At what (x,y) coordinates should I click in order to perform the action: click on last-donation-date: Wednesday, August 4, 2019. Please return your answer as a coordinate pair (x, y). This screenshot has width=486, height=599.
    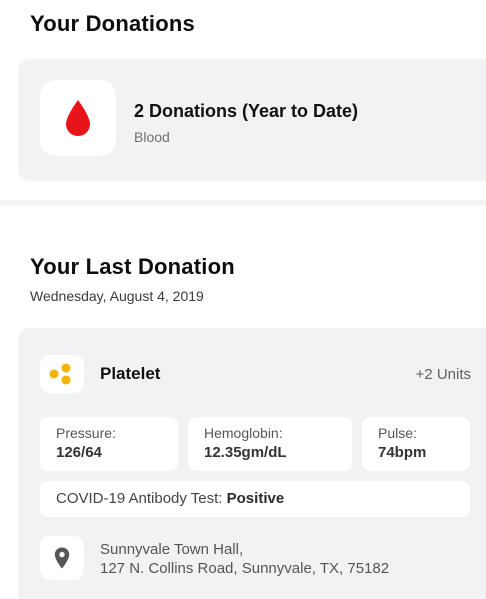
    Looking at the image, I should click on (117, 296).